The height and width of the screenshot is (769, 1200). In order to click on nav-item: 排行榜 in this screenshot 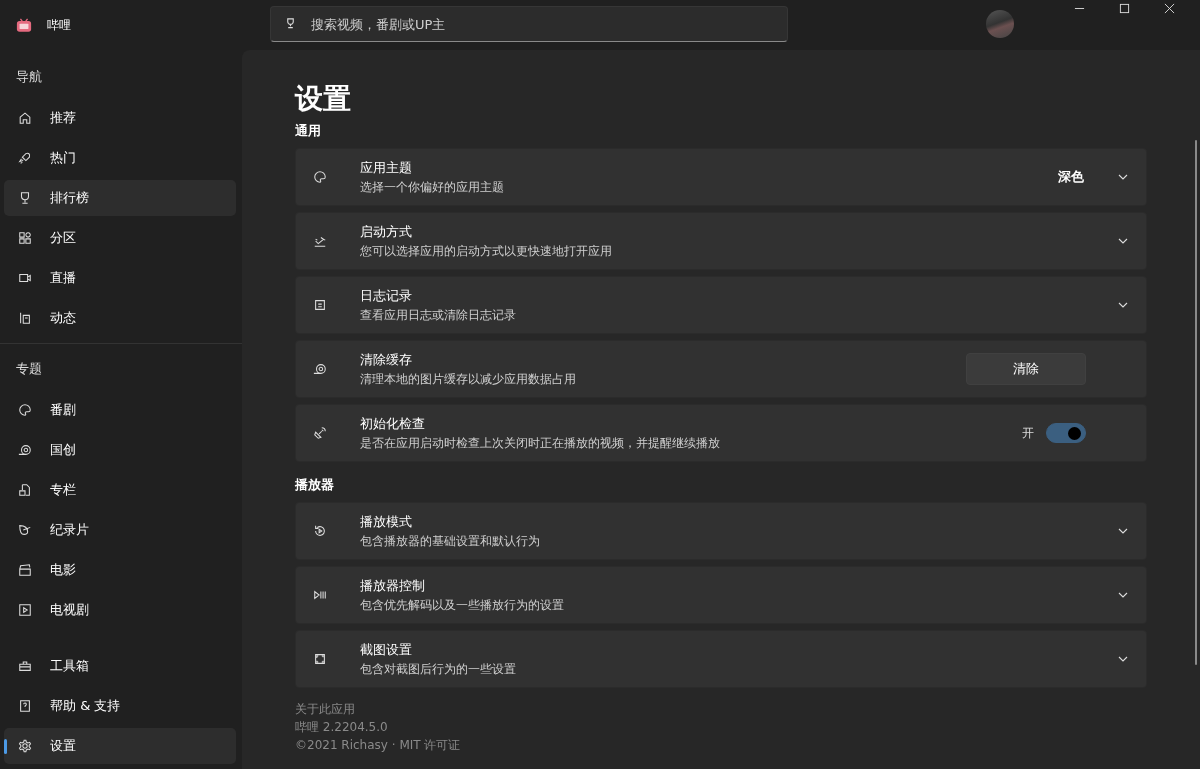, I will do `click(120, 198)`.